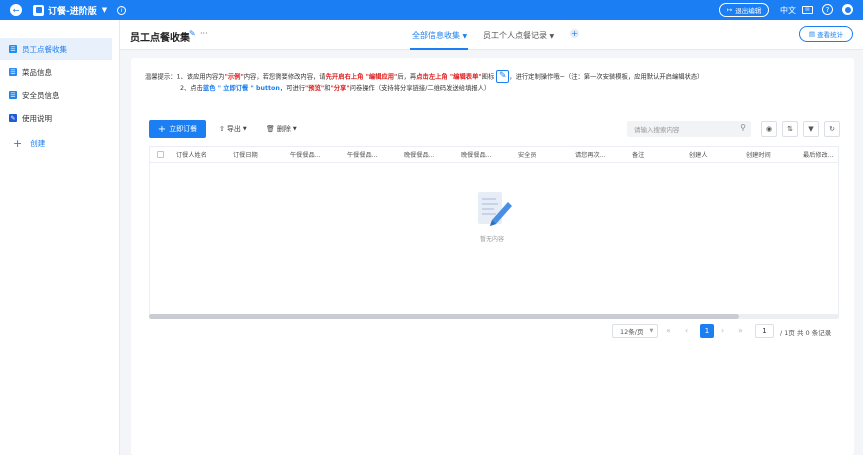 Image resolution: width=863 pixels, height=455 pixels. Describe the element at coordinates (436, 35) in the screenshot. I see `tab-label: 全部信息收集` at that location.